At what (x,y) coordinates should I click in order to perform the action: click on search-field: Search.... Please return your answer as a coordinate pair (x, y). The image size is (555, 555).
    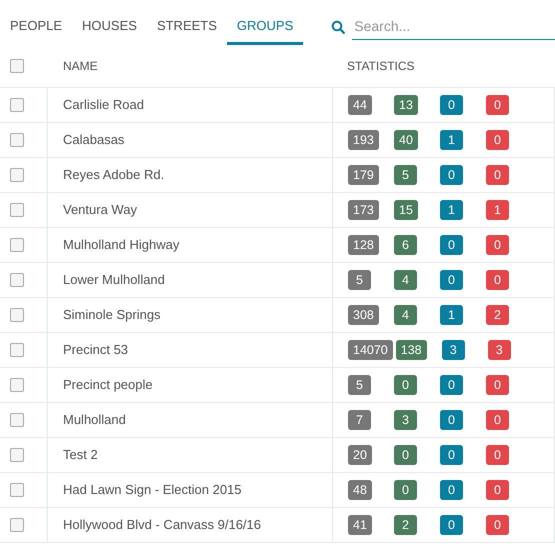
    Looking at the image, I should click on (453, 27).